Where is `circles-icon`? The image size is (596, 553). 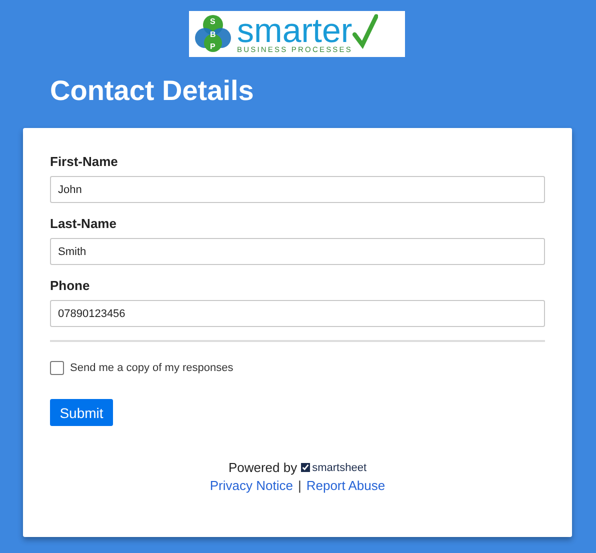
circles-icon is located at coordinates (213, 34).